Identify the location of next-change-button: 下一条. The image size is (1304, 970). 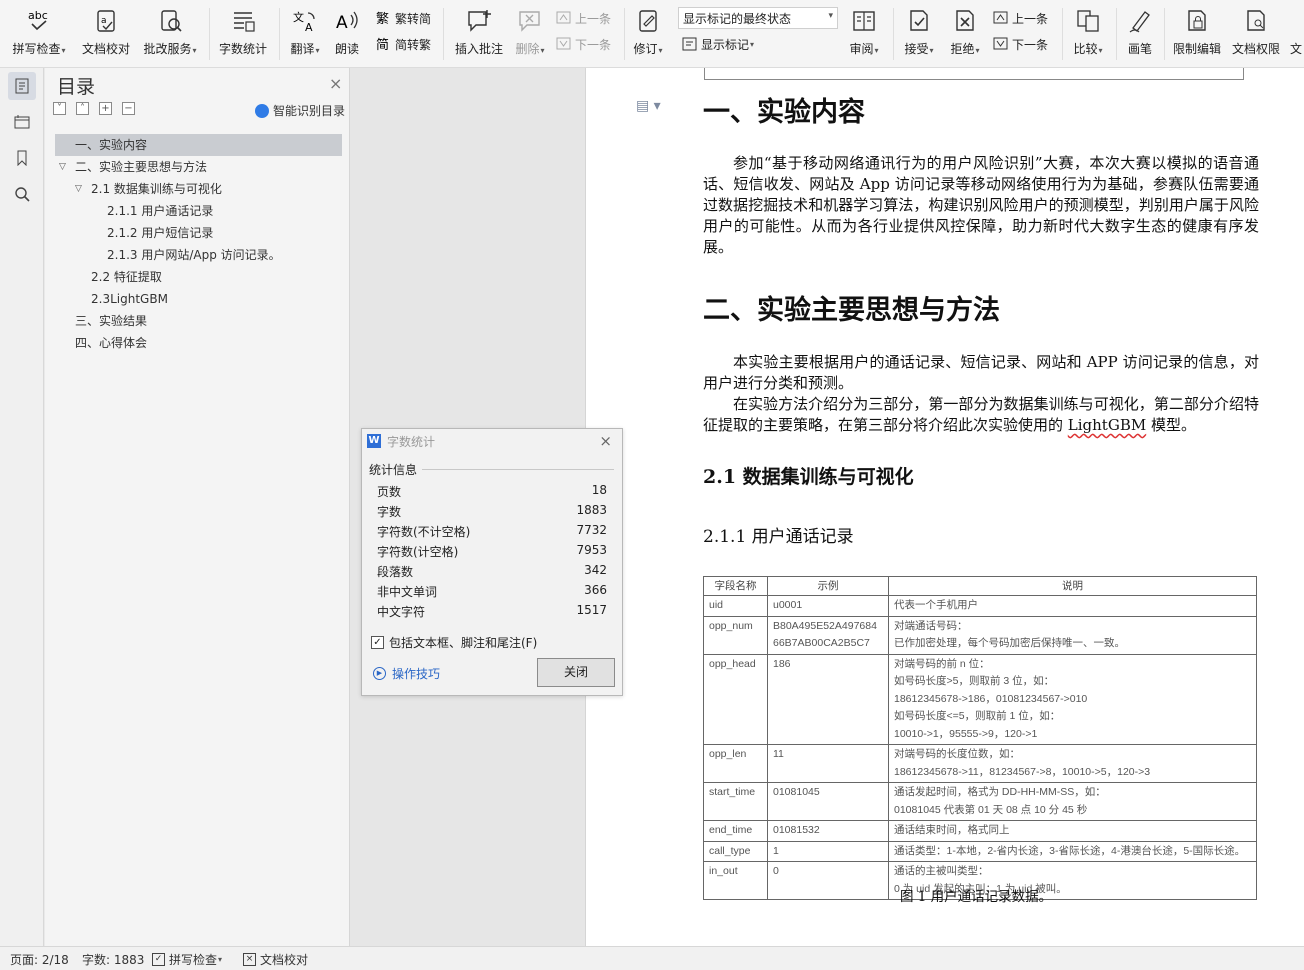
(1020, 44).